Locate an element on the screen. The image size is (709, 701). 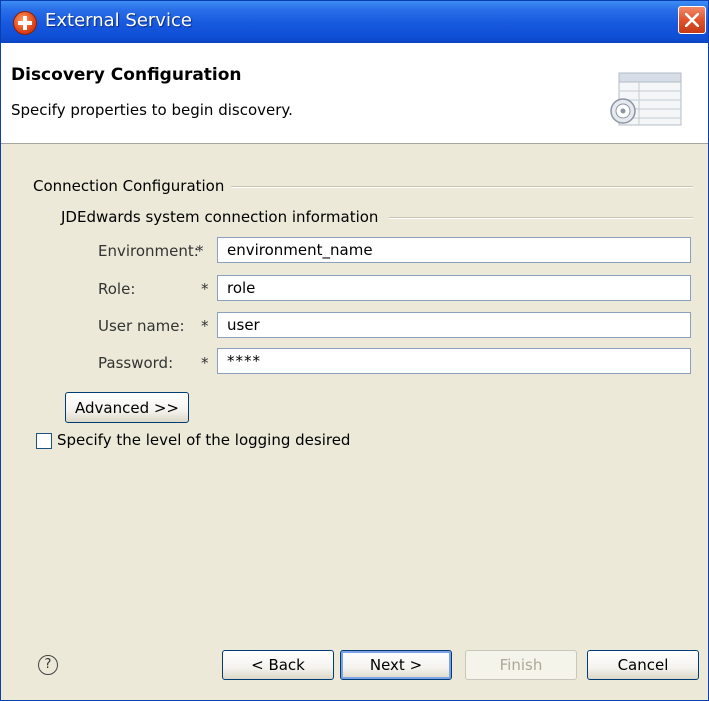
subgroup-divider is located at coordinates (541, 218).